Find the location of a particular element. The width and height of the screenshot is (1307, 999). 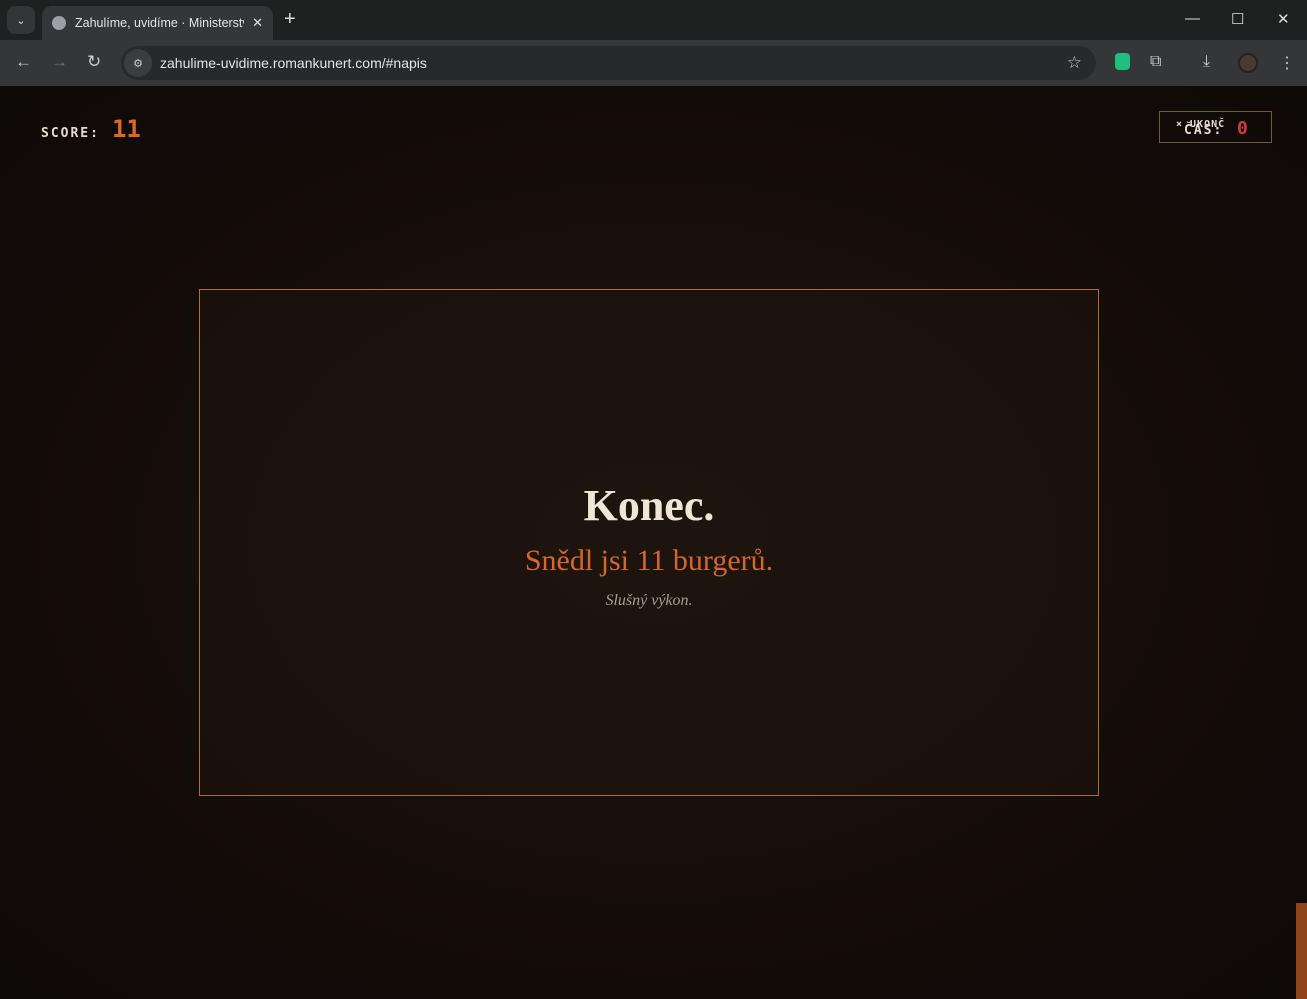

globe-icon is located at coordinates (59, 23).